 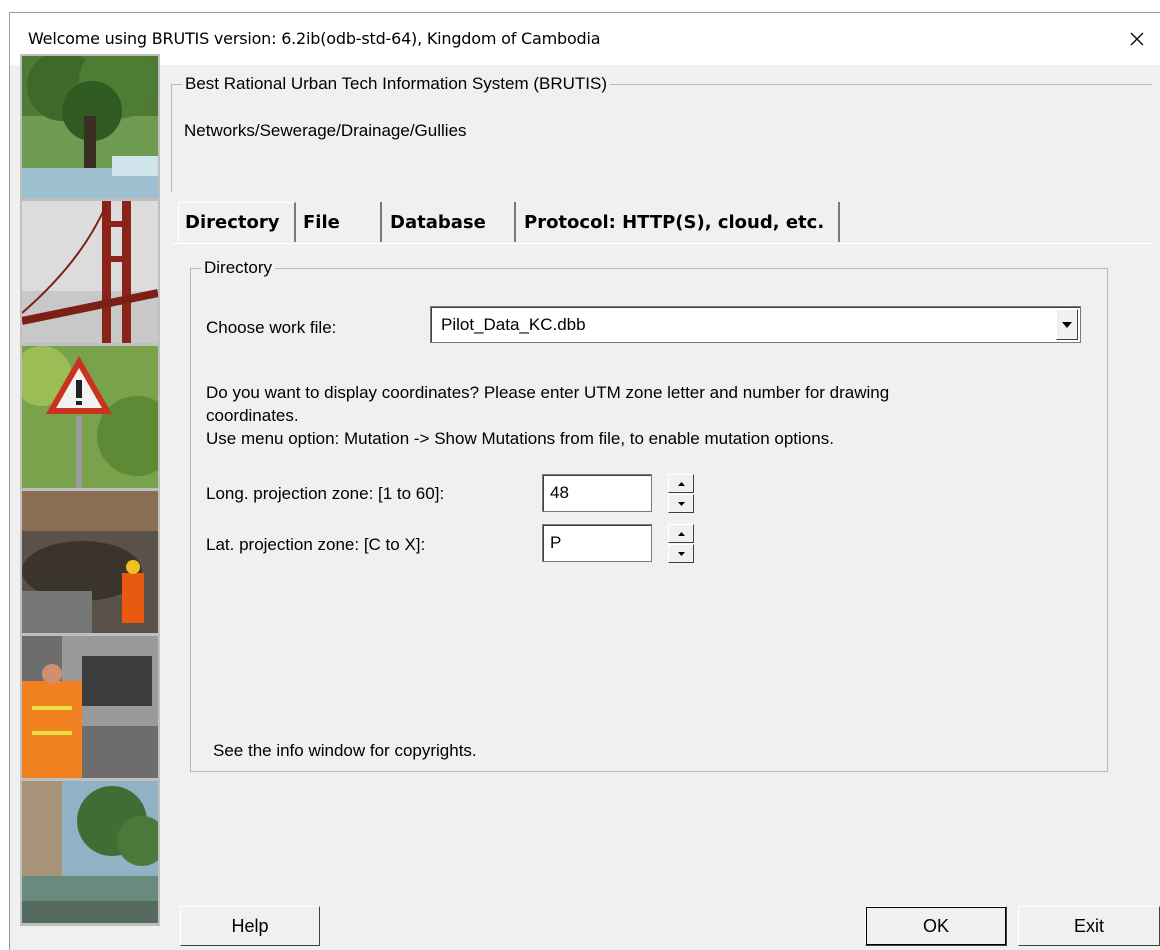 I want to click on work-file-label: Choose work file:, so click(x=271, y=327).